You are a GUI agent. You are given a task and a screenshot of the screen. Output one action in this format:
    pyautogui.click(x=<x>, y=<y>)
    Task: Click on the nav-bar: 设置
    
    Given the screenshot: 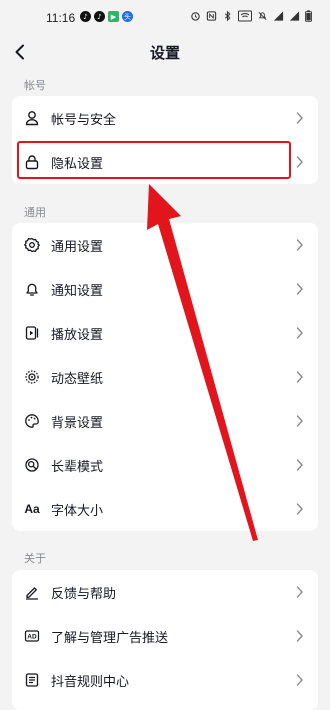 What is the action you would take?
    pyautogui.click(x=165, y=53)
    